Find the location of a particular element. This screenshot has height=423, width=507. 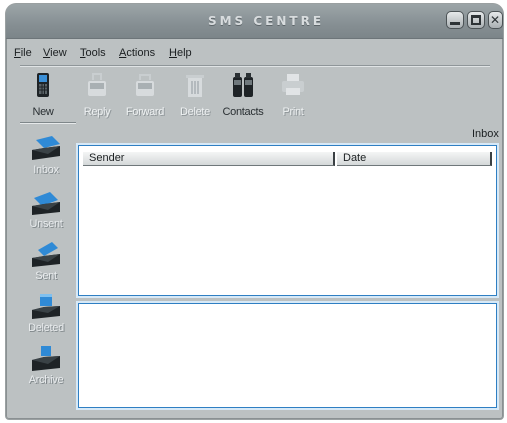

contacts-button: Contacts is located at coordinates (243, 97).